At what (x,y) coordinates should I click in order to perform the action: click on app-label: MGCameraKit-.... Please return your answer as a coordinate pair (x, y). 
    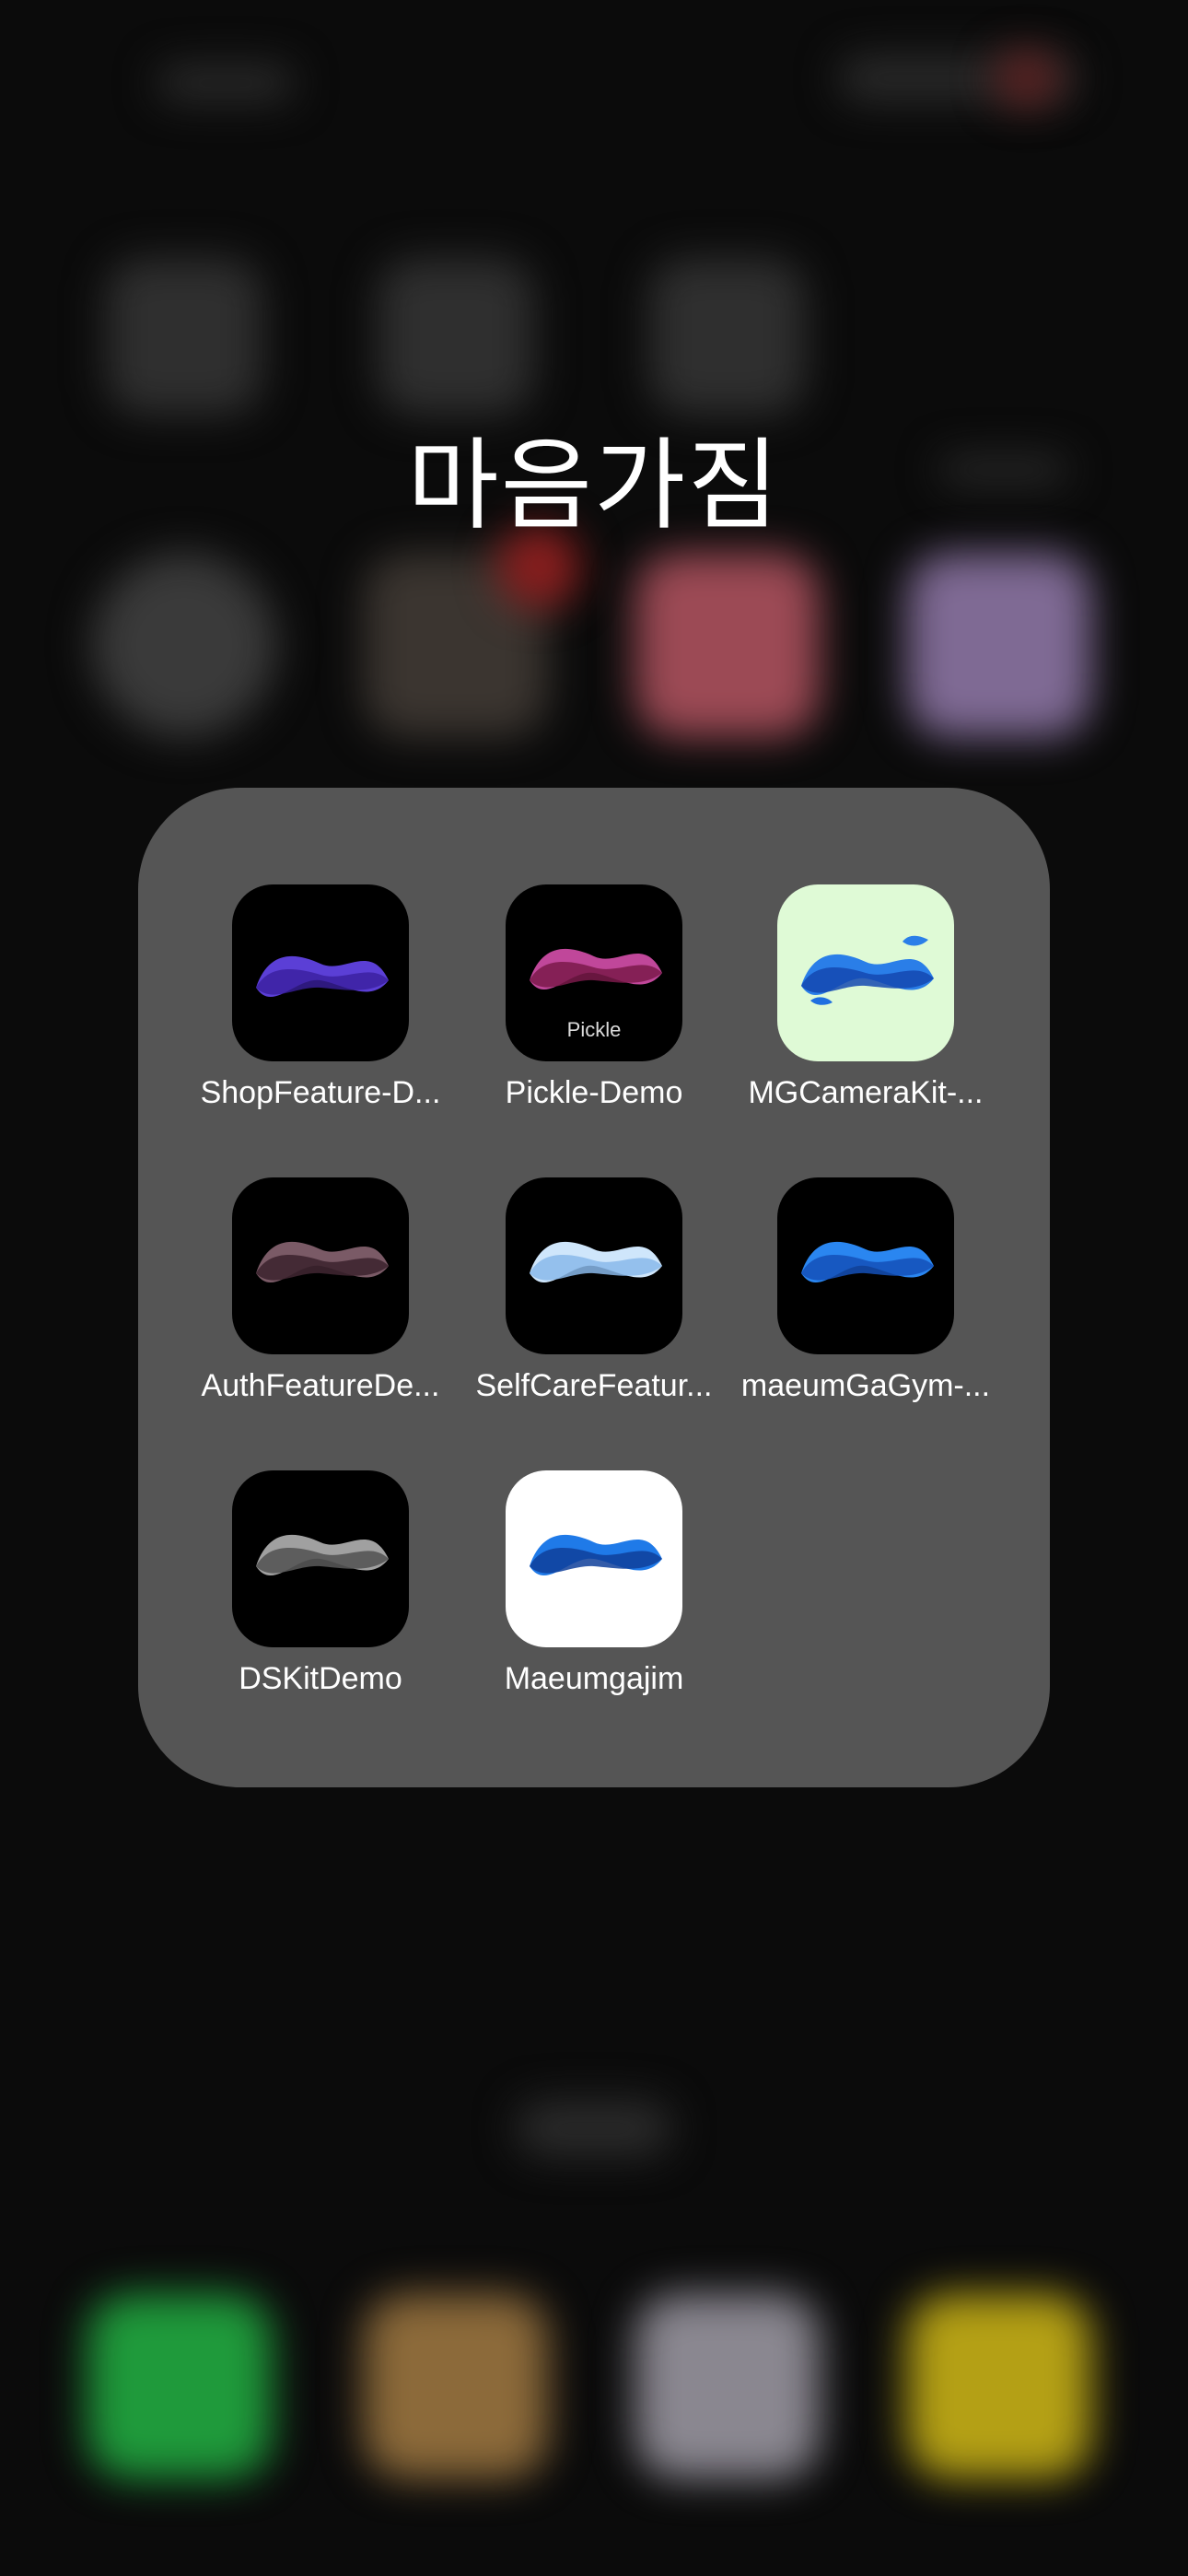
    Looking at the image, I should click on (866, 1092).